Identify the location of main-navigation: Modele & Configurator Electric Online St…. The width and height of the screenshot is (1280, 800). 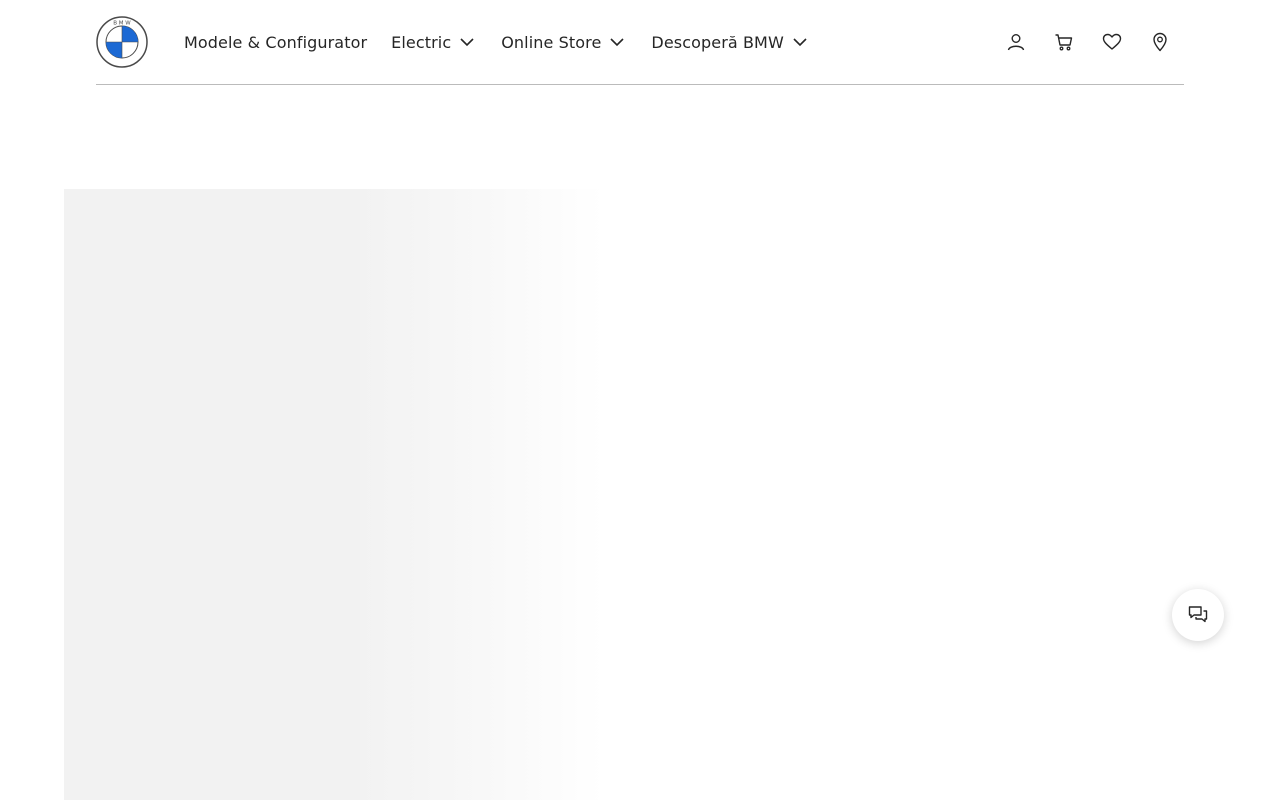
(508, 42).